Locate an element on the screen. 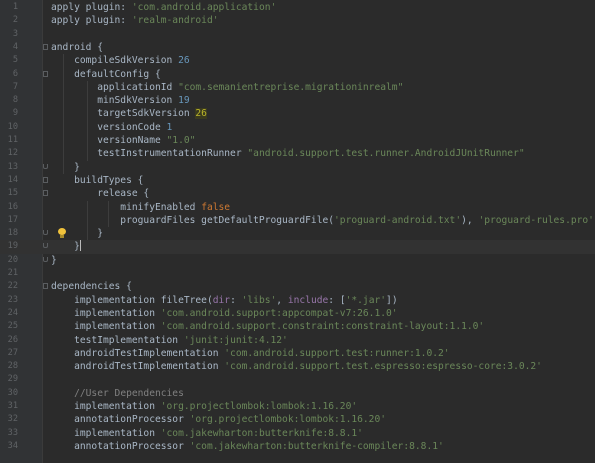 This screenshot has height=463, width=595. code-line: 18 } is located at coordinates (297, 233).